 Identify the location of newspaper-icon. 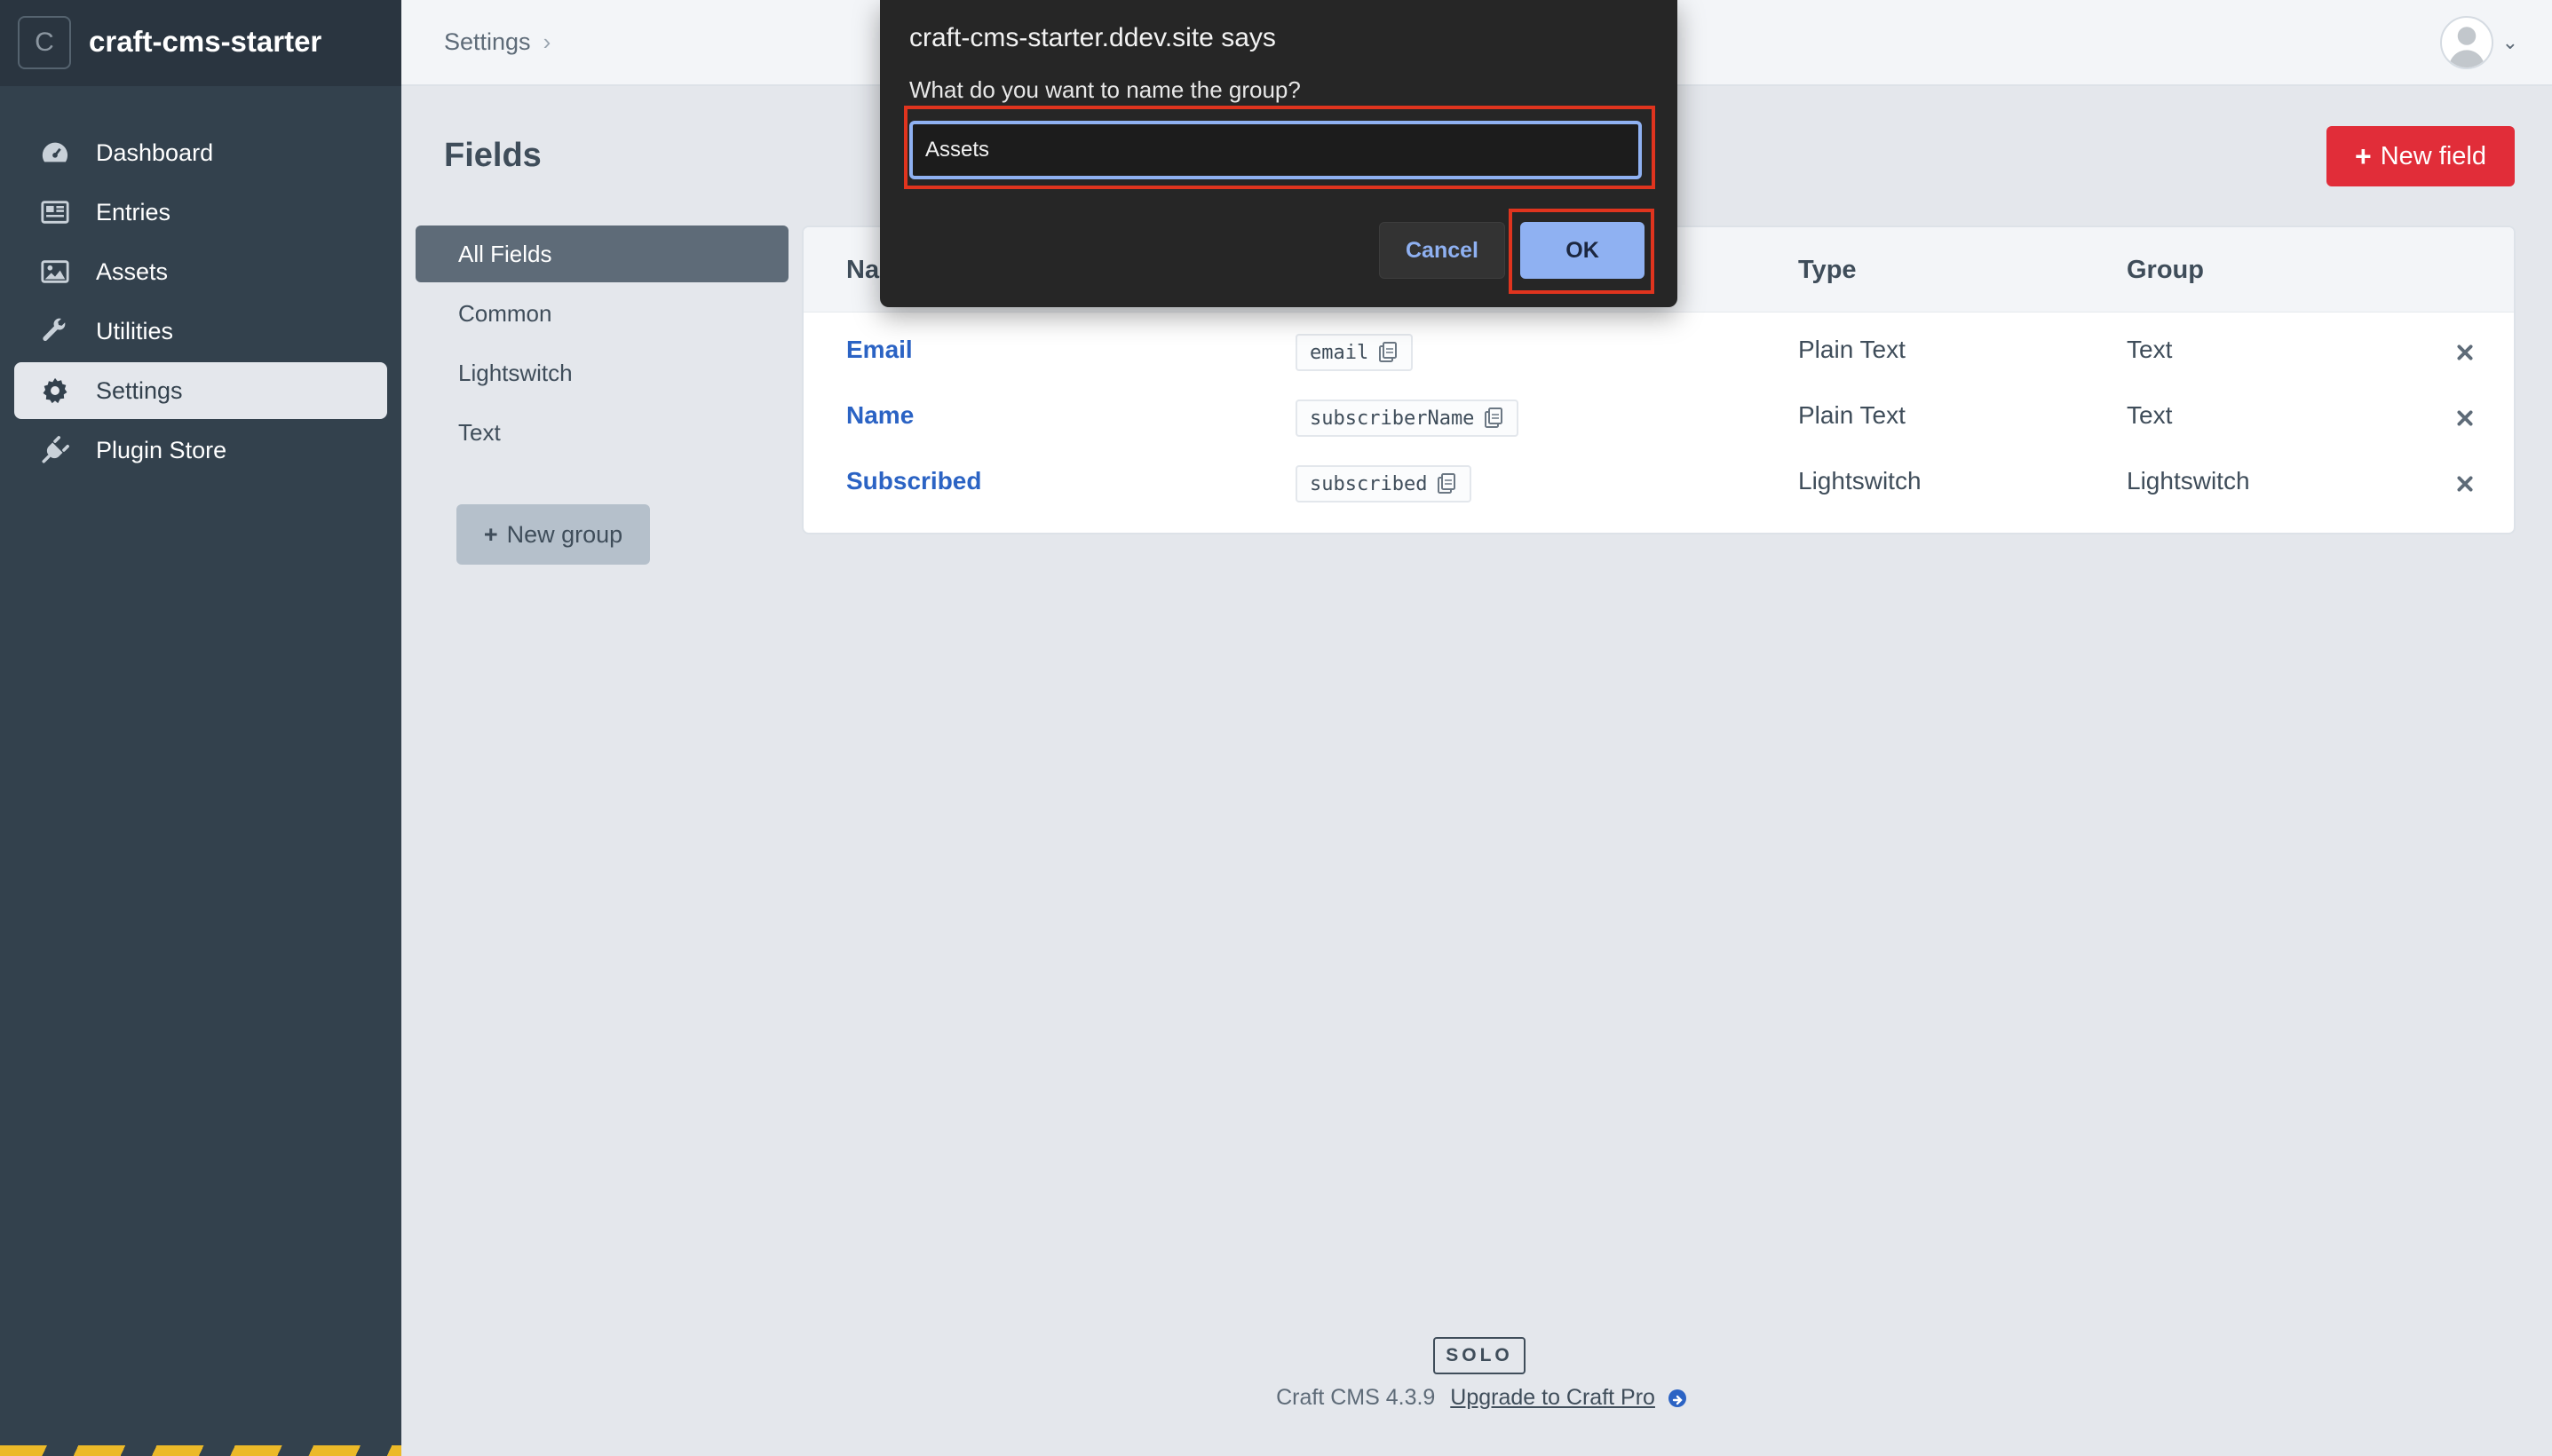
(55, 212).